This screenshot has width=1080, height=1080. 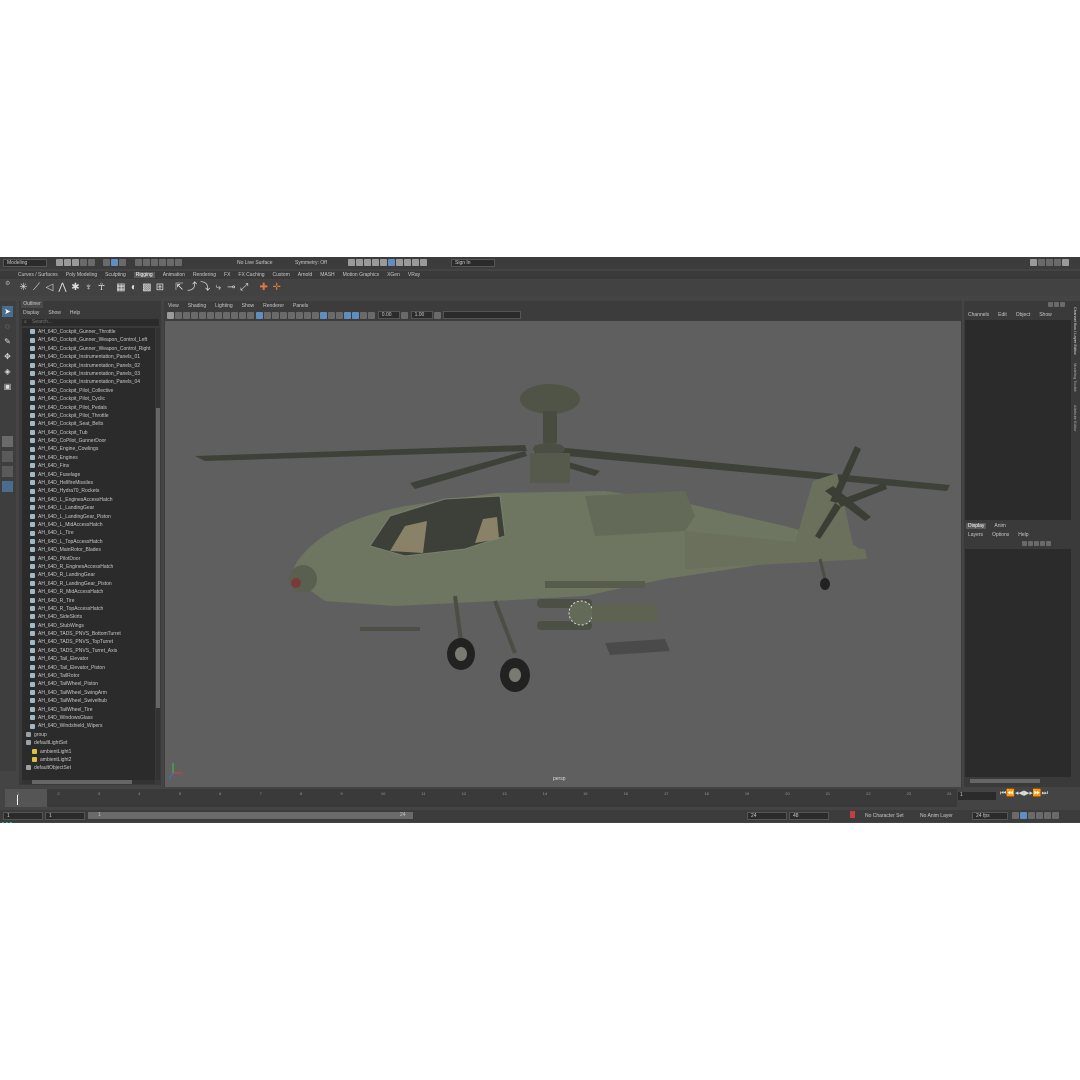 What do you see at coordinates (88, 399) in the screenshot?
I see `outliner-item: AH_64D_Cockpit_Pilot_Cyclic` at bounding box center [88, 399].